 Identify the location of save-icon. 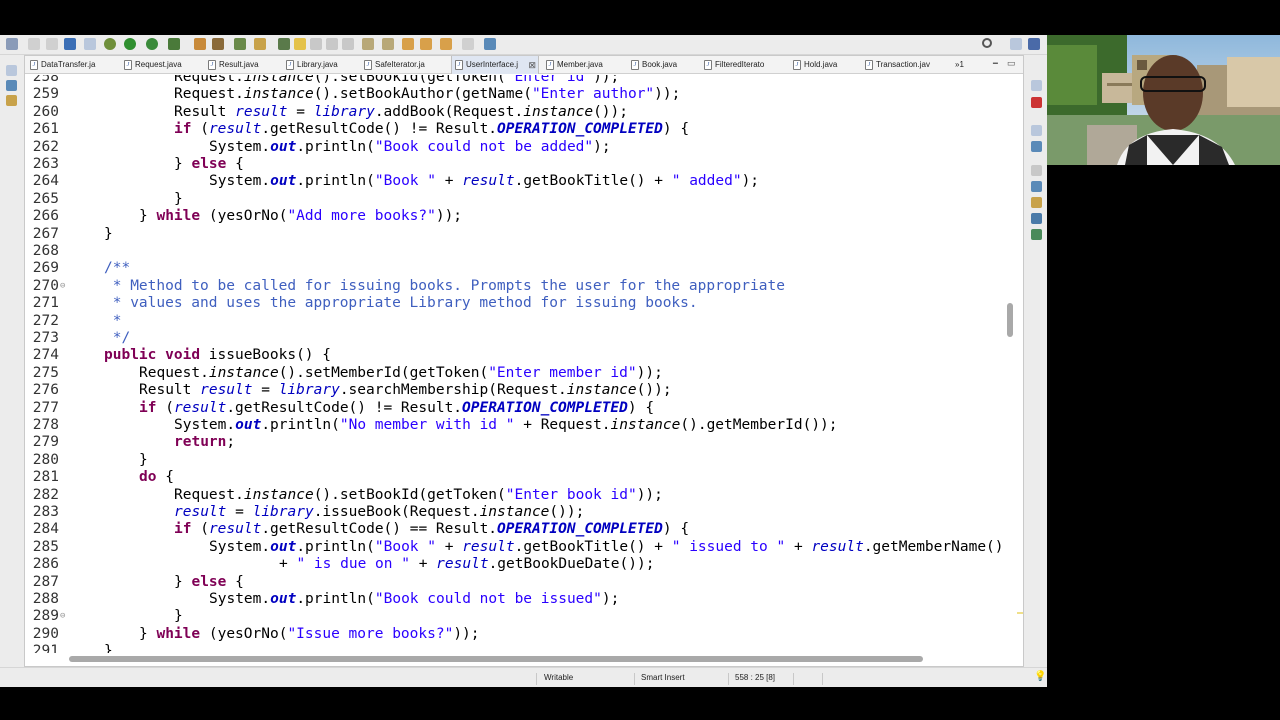
(34, 44).